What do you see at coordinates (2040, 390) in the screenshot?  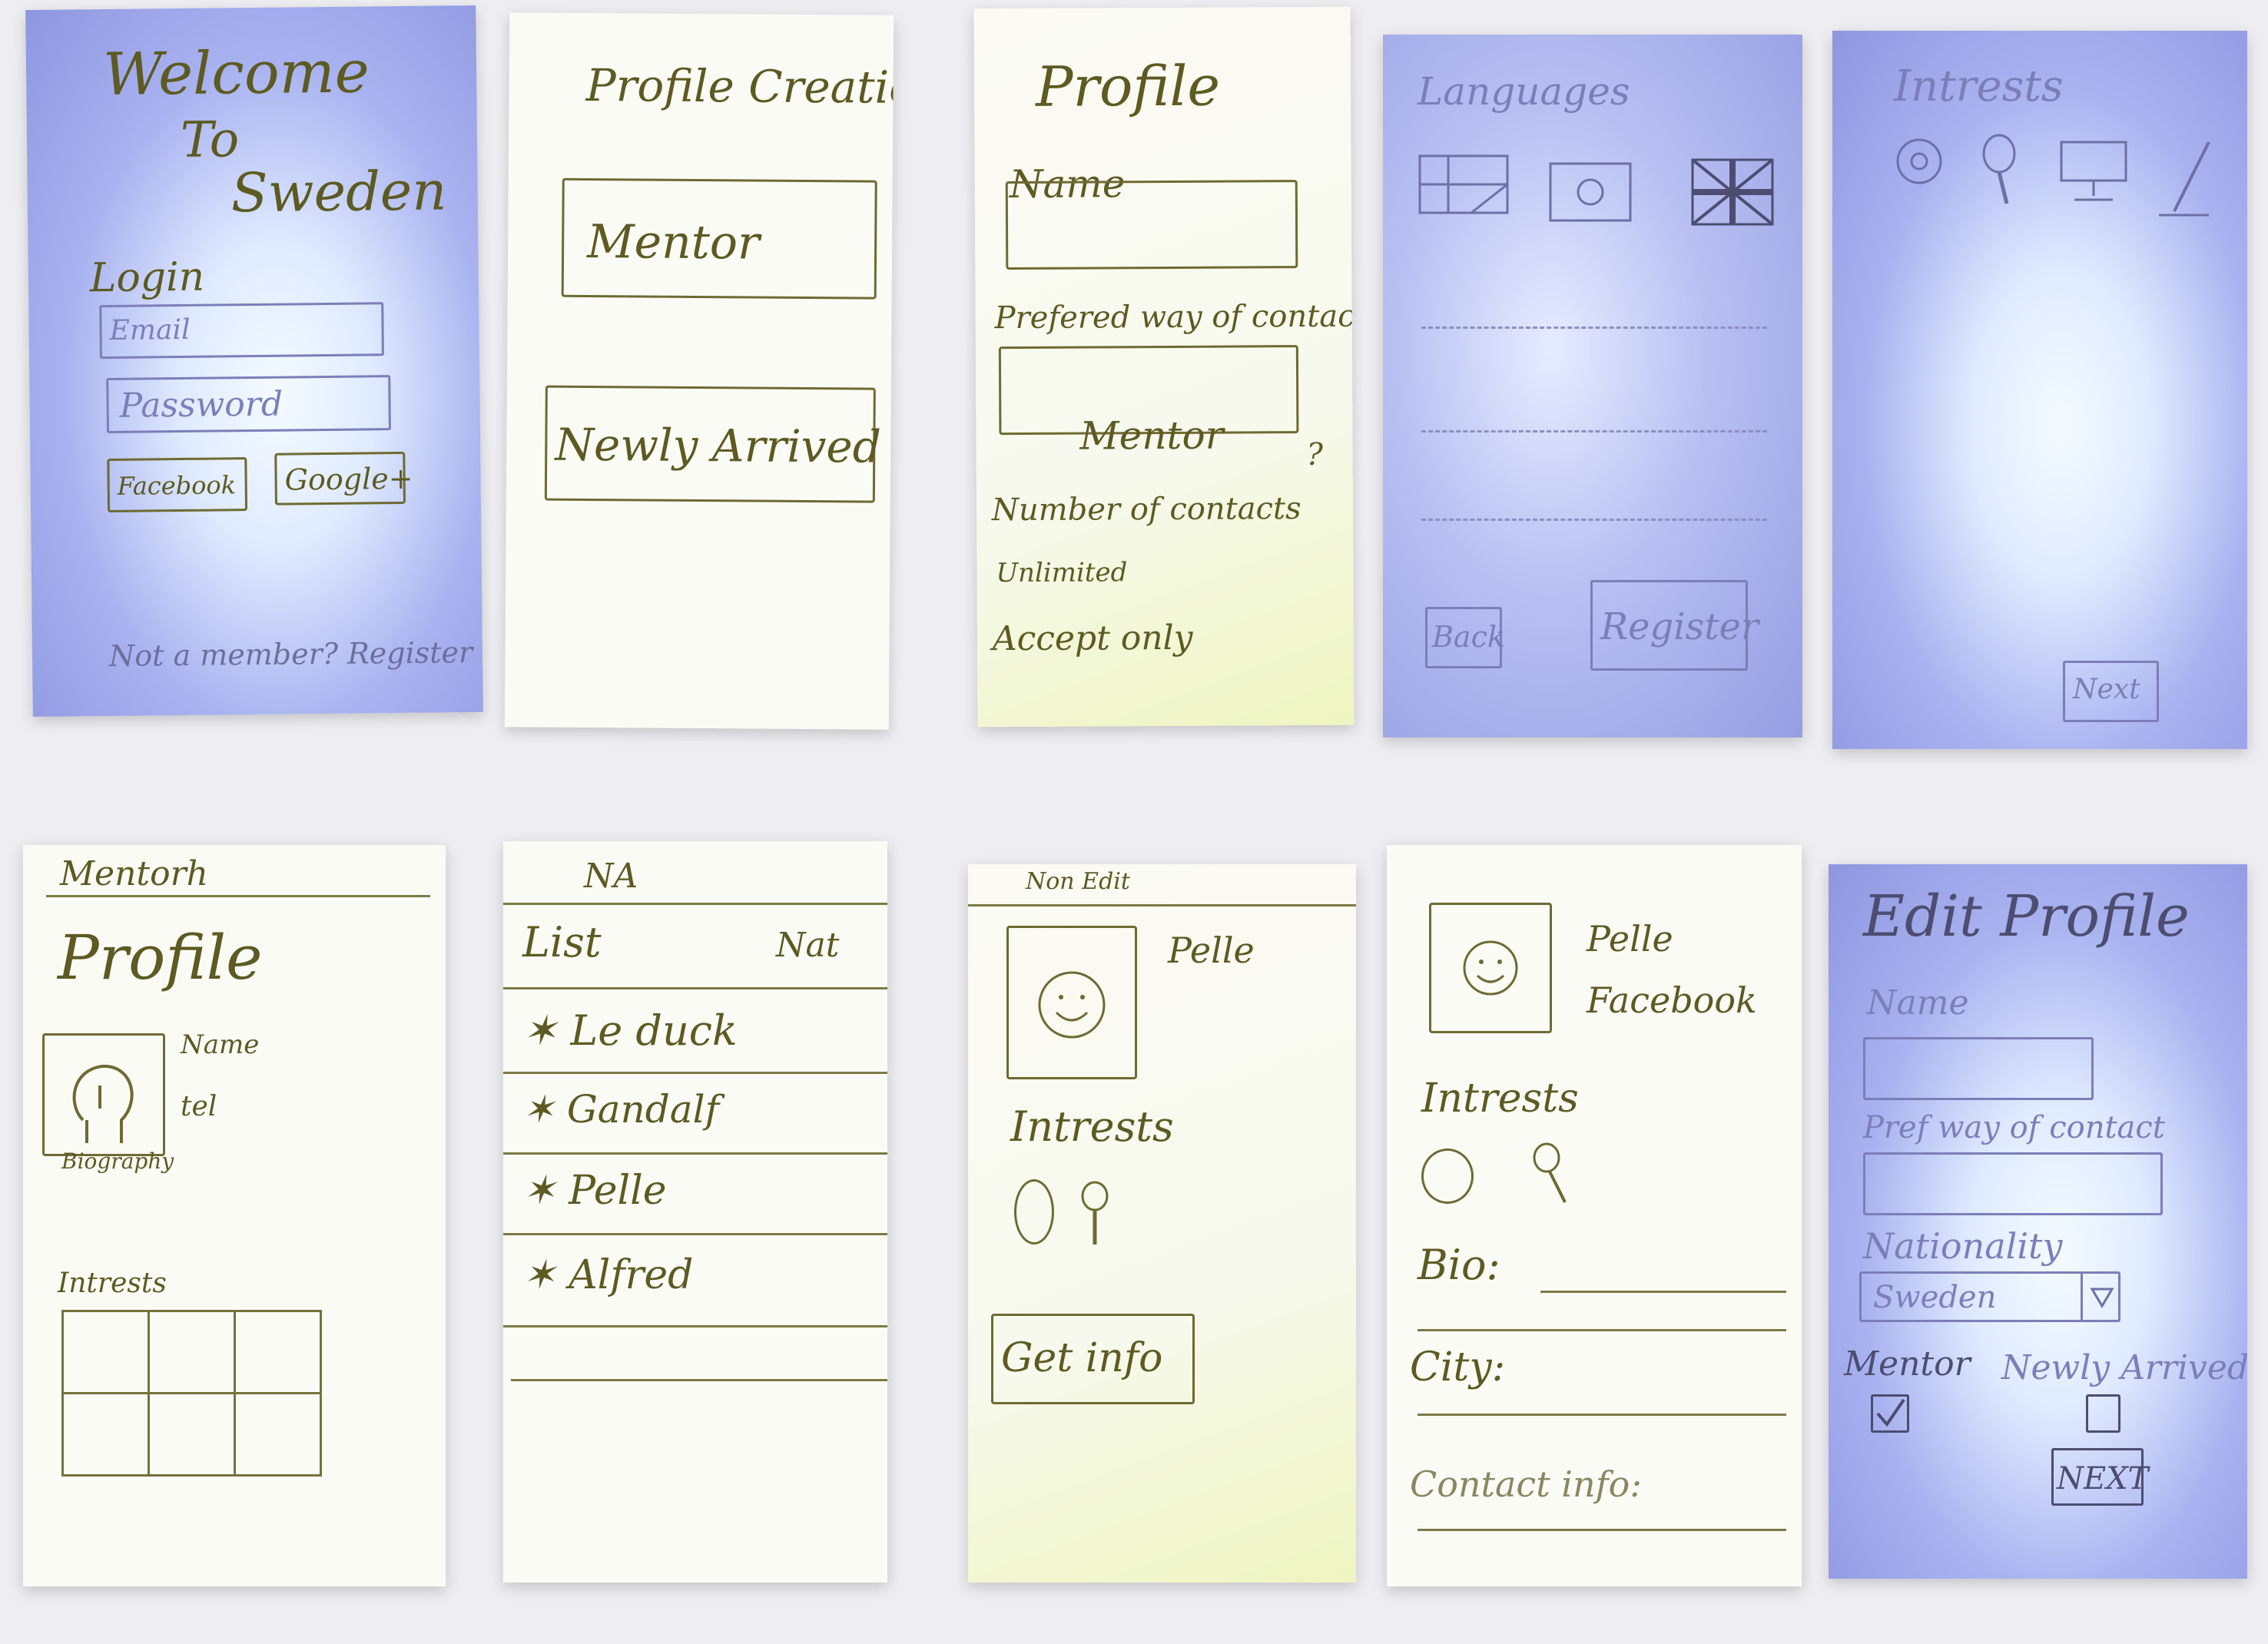 I see `interests-screen: Intrests Next` at bounding box center [2040, 390].